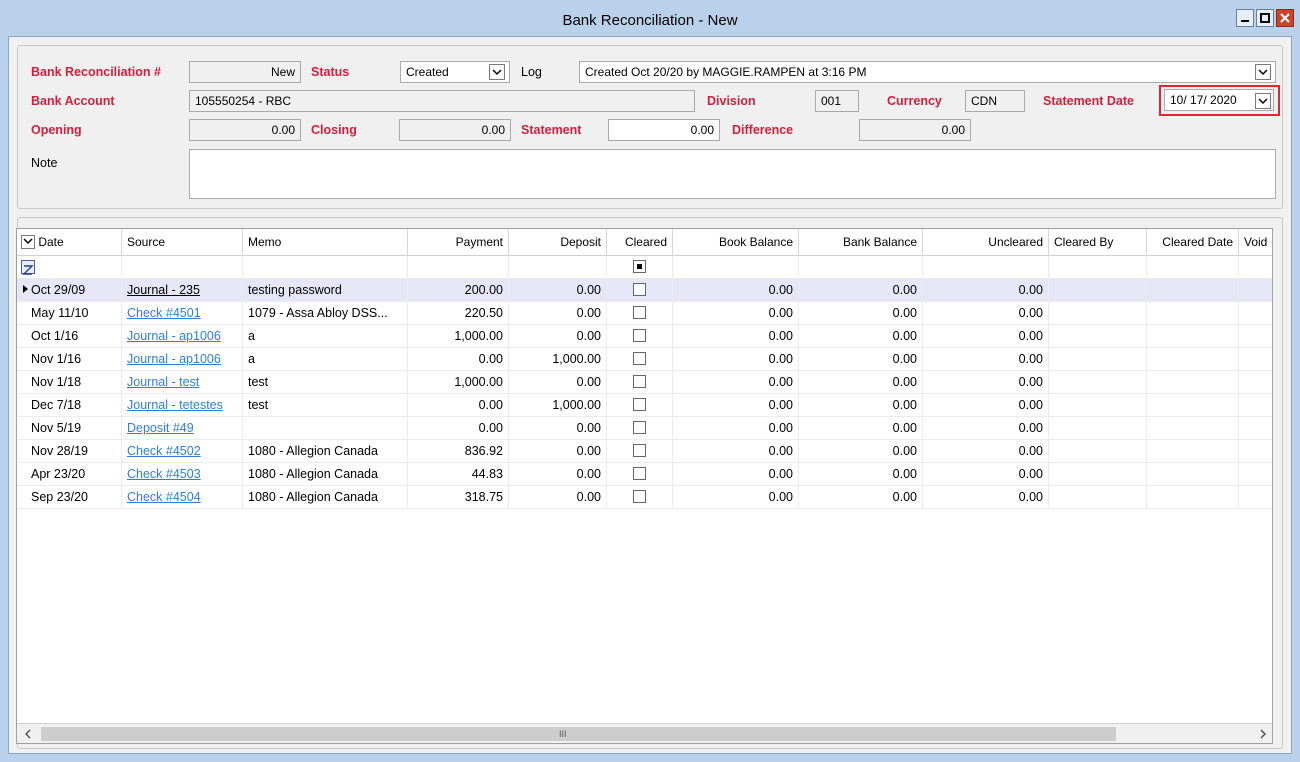  I want to click on filter-cleared-checkbox, so click(639, 267).